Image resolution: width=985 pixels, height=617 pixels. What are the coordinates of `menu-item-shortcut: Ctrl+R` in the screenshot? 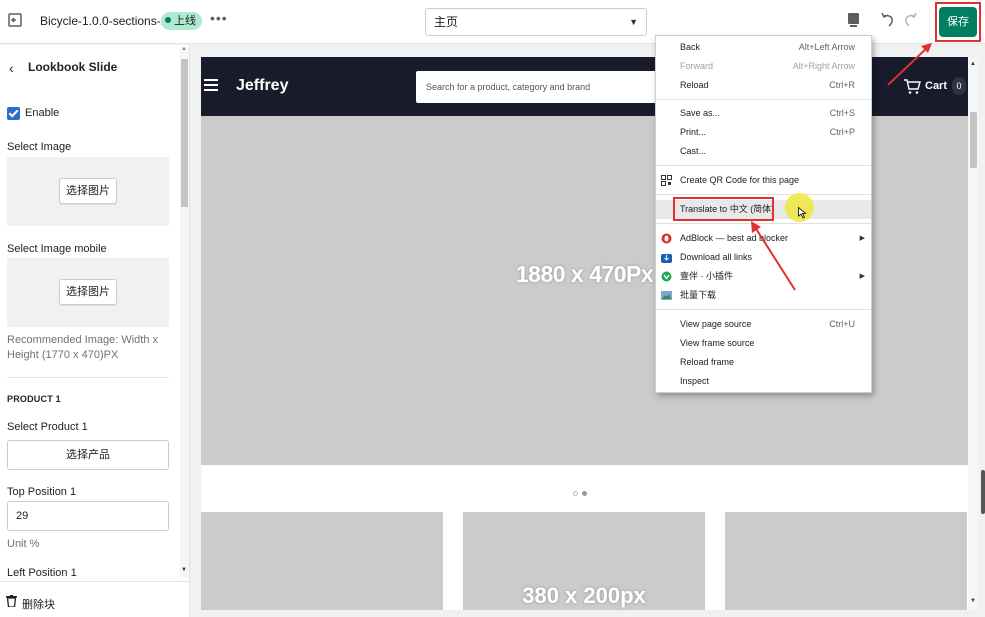 It's located at (842, 85).